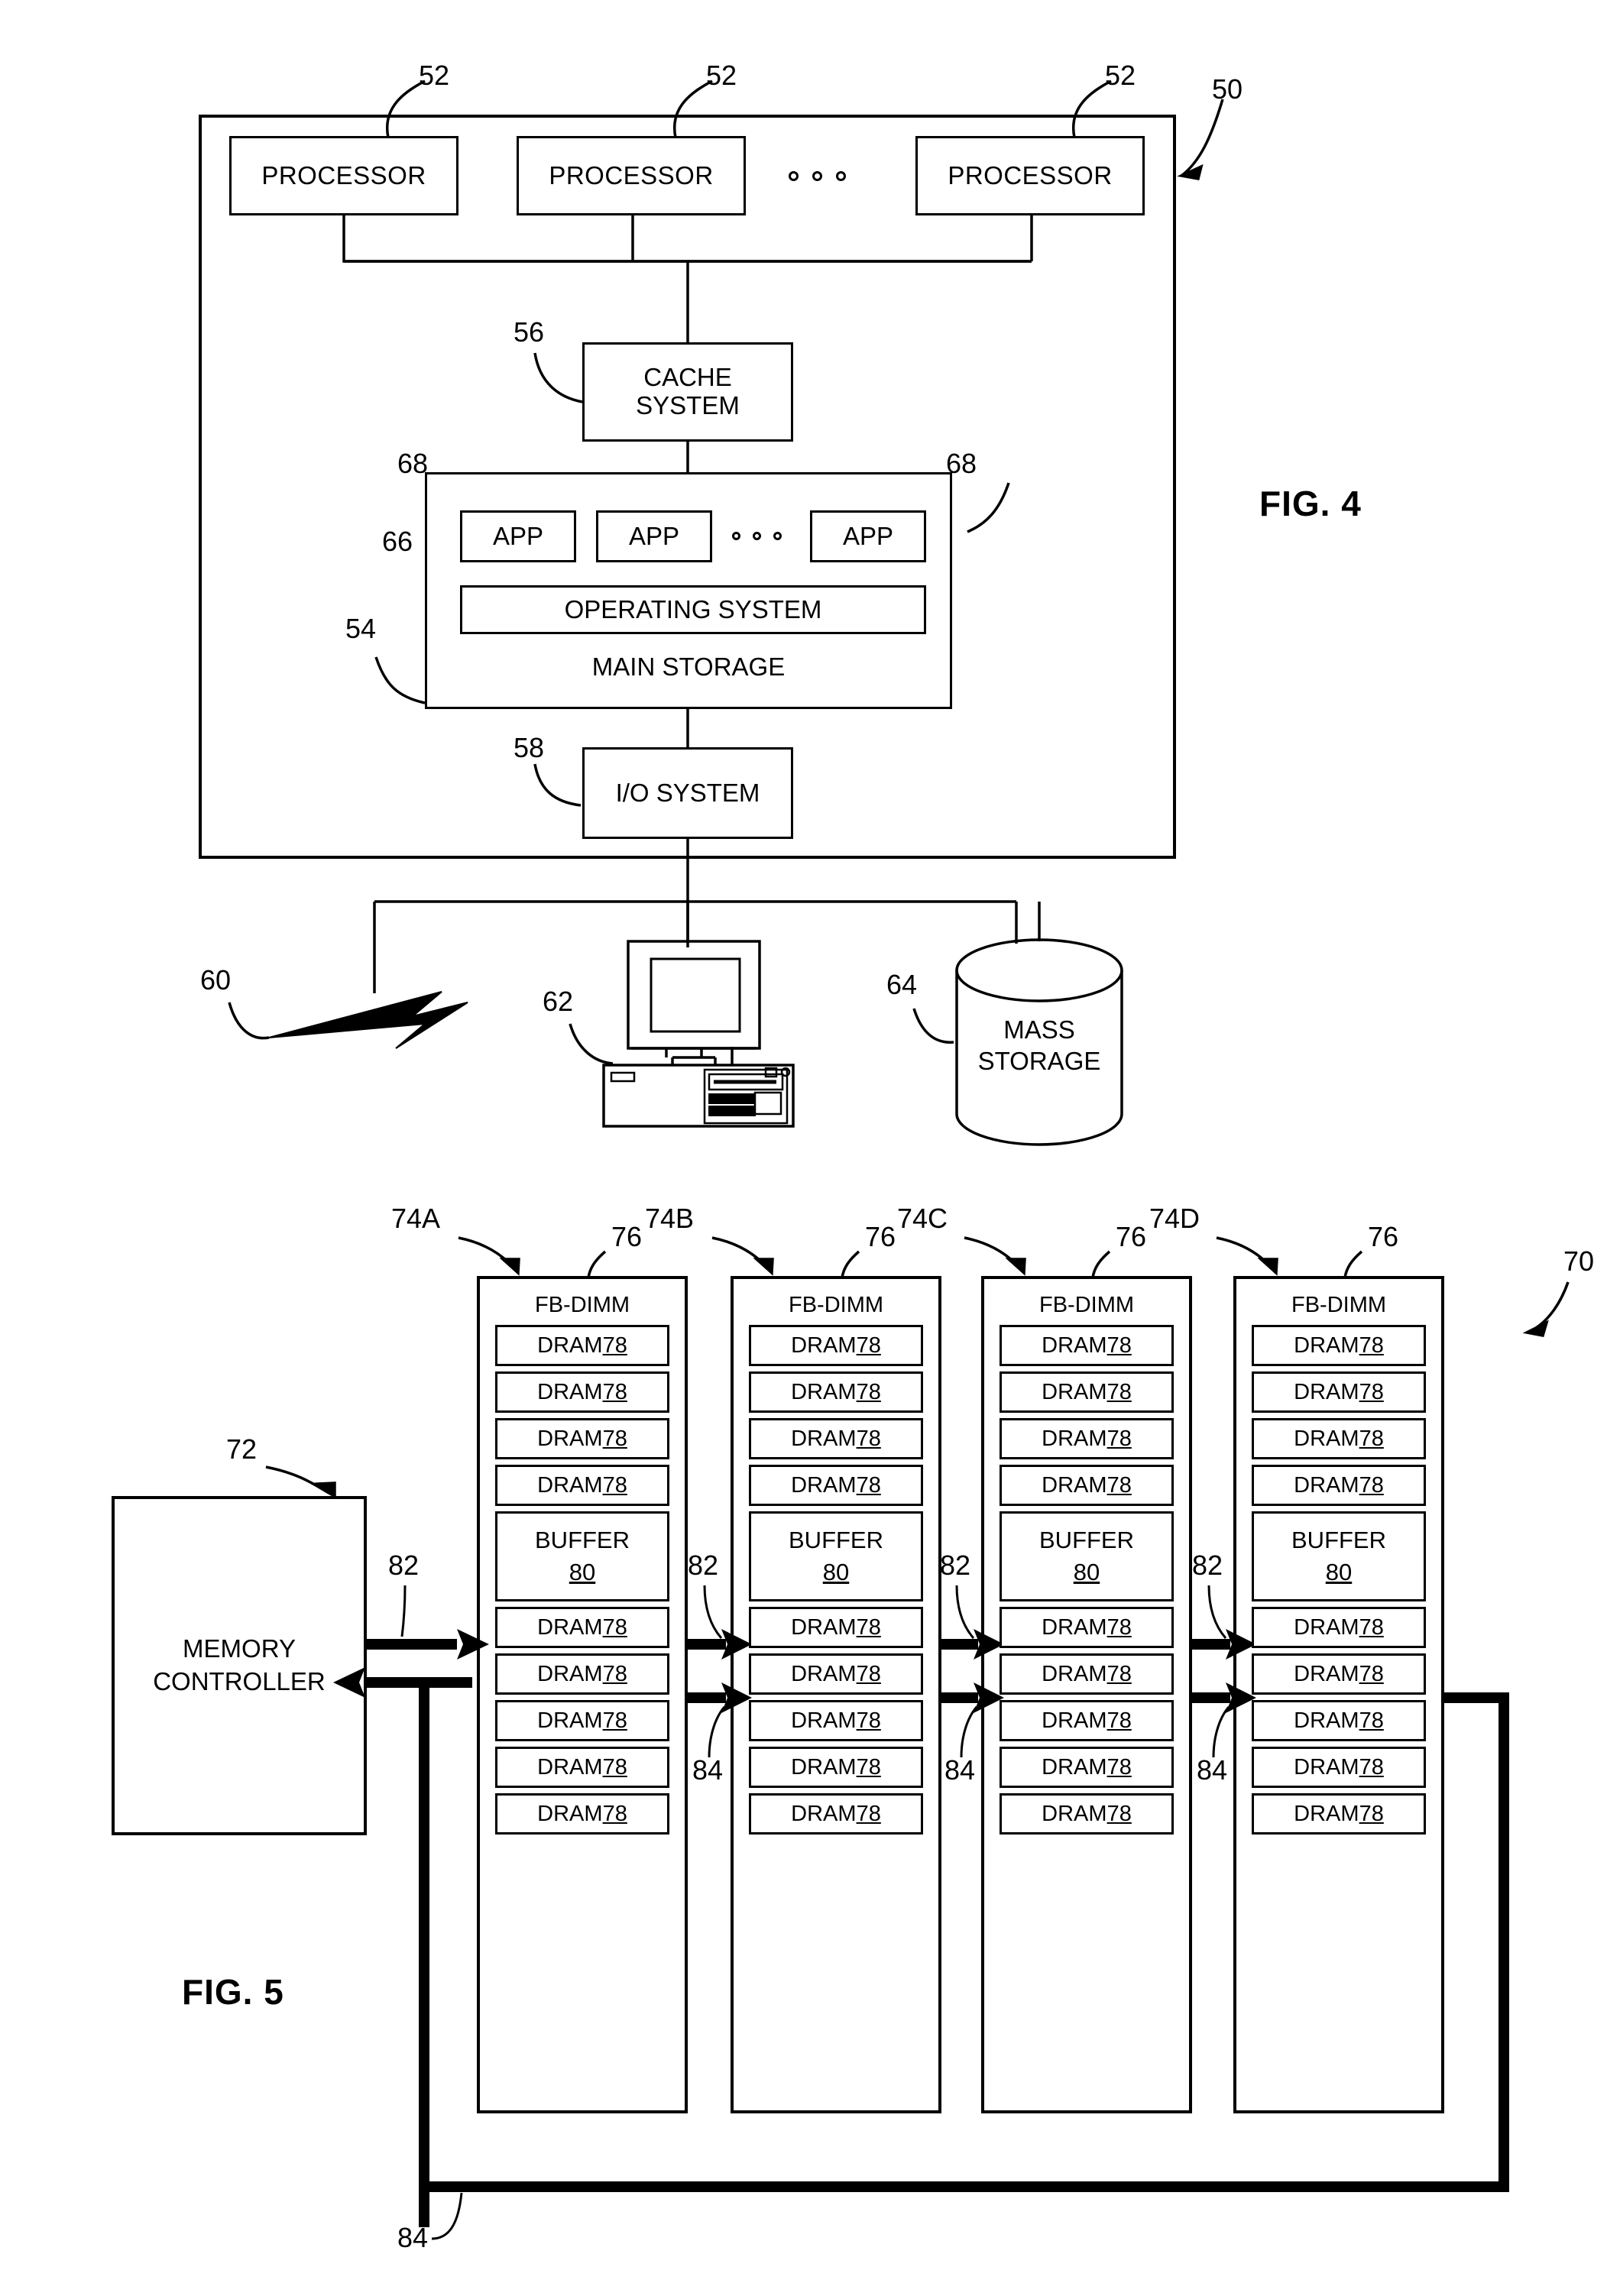  I want to click on buffer-box-74D: BUFFER 80, so click(1339, 1556).